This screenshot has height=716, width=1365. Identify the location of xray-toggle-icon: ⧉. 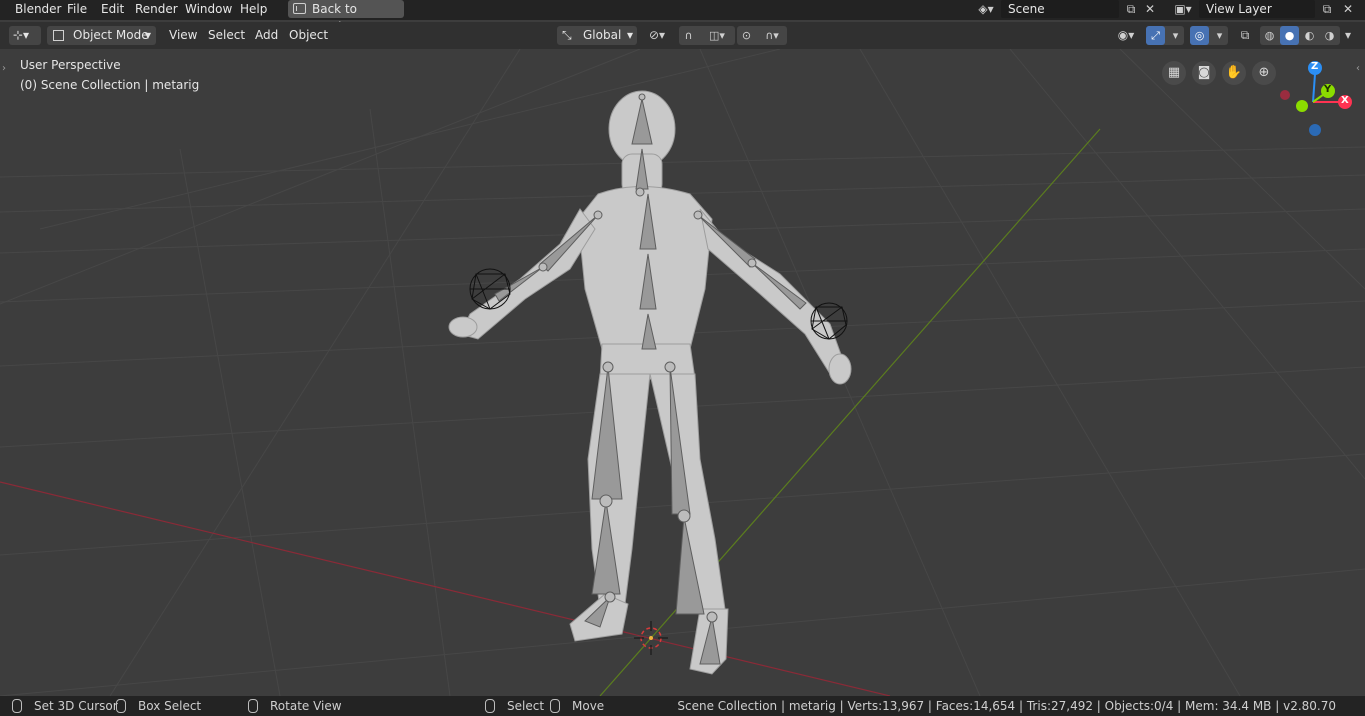
(1245, 35).